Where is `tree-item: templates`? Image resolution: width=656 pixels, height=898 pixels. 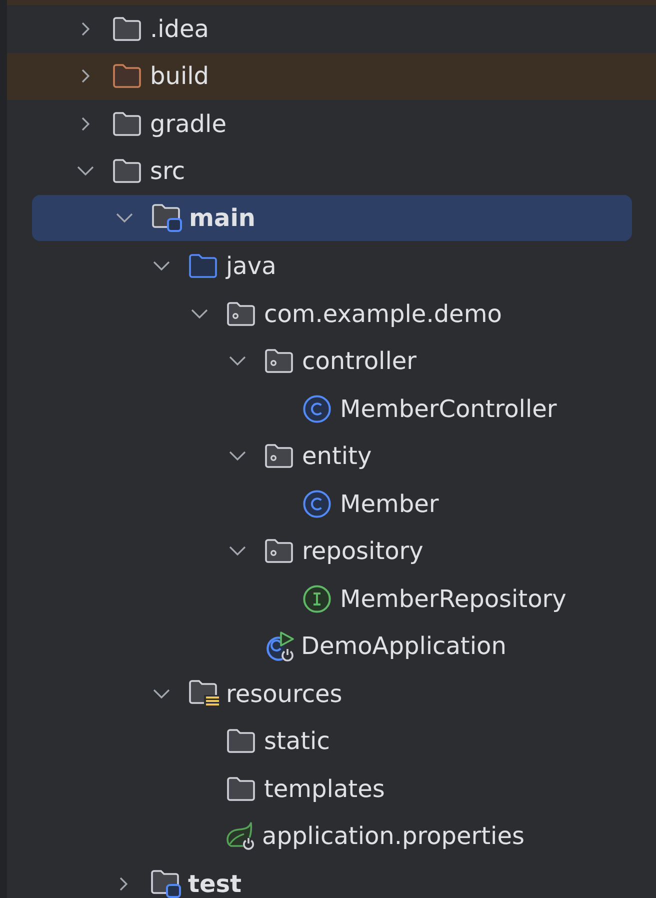 tree-item: templates is located at coordinates (306, 788).